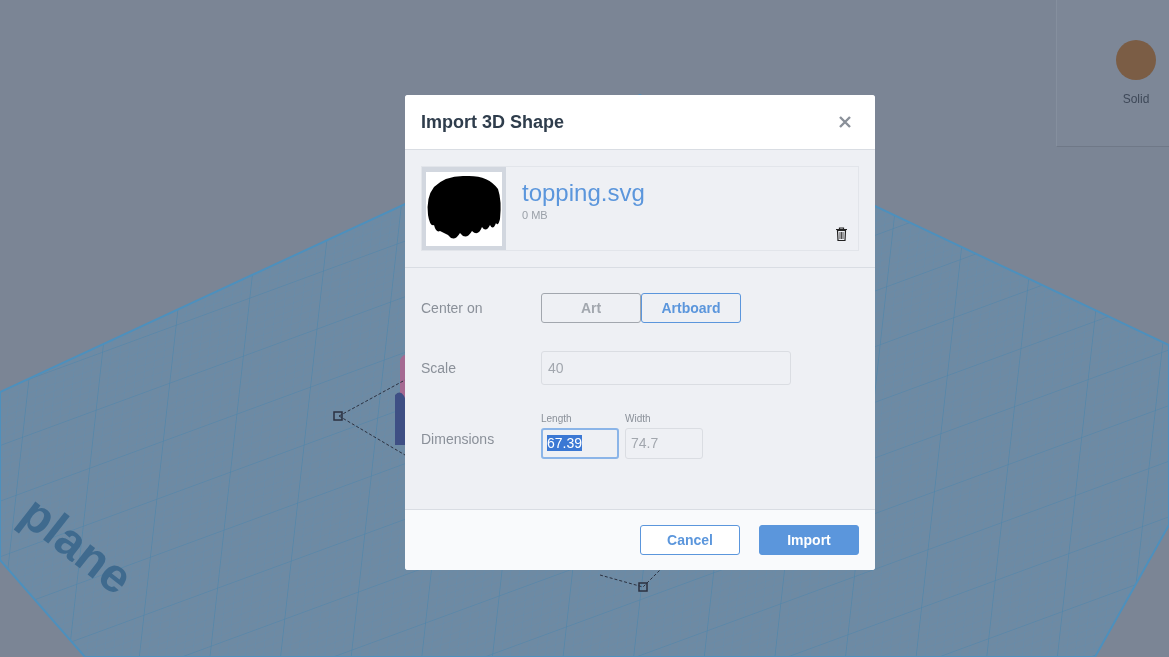 Image resolution: width=1169 pixels, height=657 pixels. Describe the element at coordinates (583, 193) in the screenshot. I see `file-name: topping.svg` at that location.